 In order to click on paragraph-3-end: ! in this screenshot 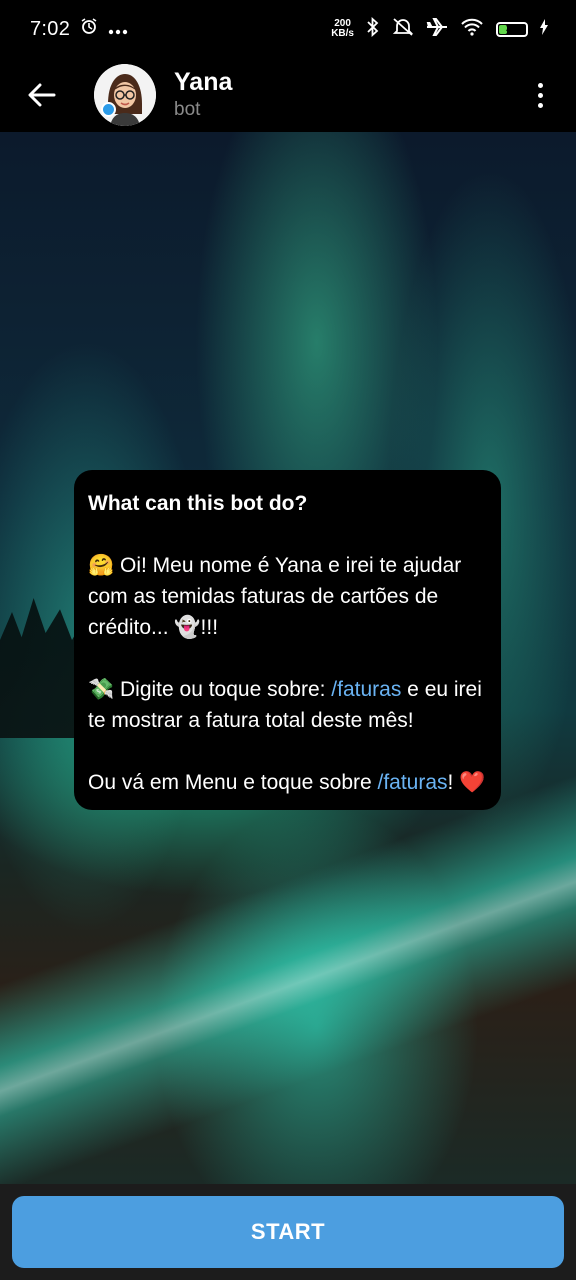, I will do `click(453, 782)`.